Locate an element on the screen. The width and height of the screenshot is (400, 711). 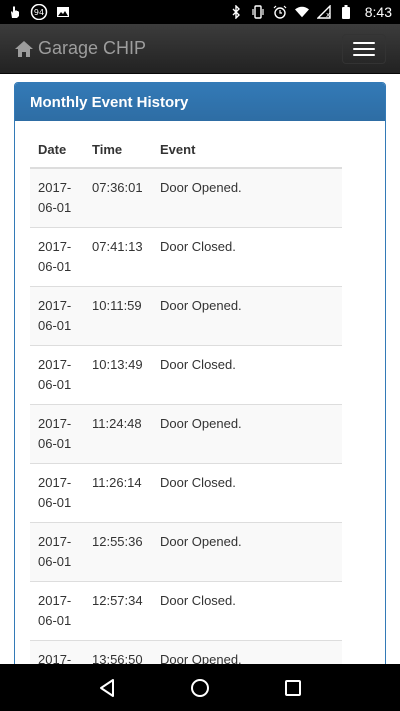
hand-icon is located at coordinates (15, 12).